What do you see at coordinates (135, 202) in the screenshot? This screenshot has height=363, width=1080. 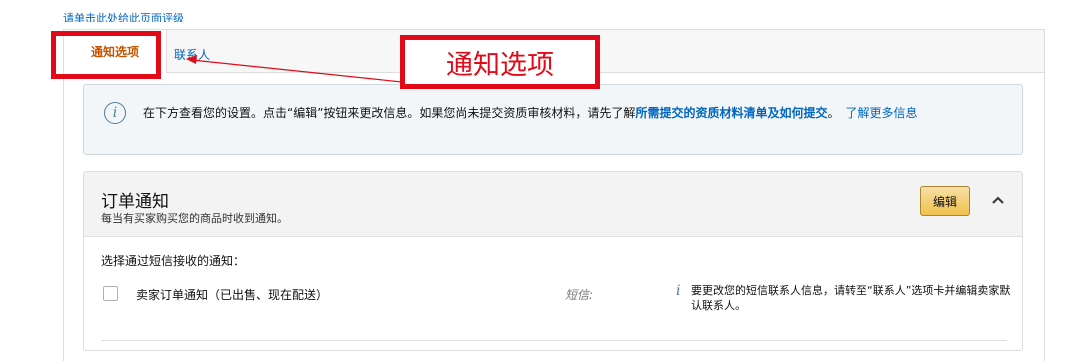 I see `section-title: 订单通知` at bounding box center [135, 202].